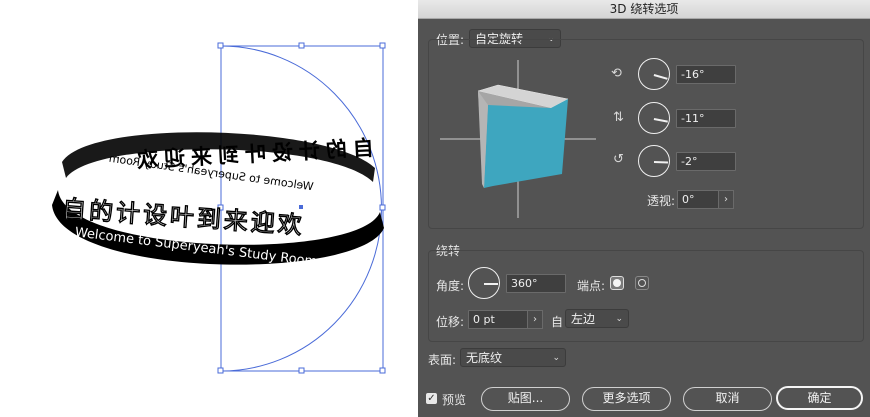 This screenshot has height=417, width=870. What do you see at coordinates (526, 143) in the screenshot?
I see `cube-front-face` at bounding box center [526, 143].